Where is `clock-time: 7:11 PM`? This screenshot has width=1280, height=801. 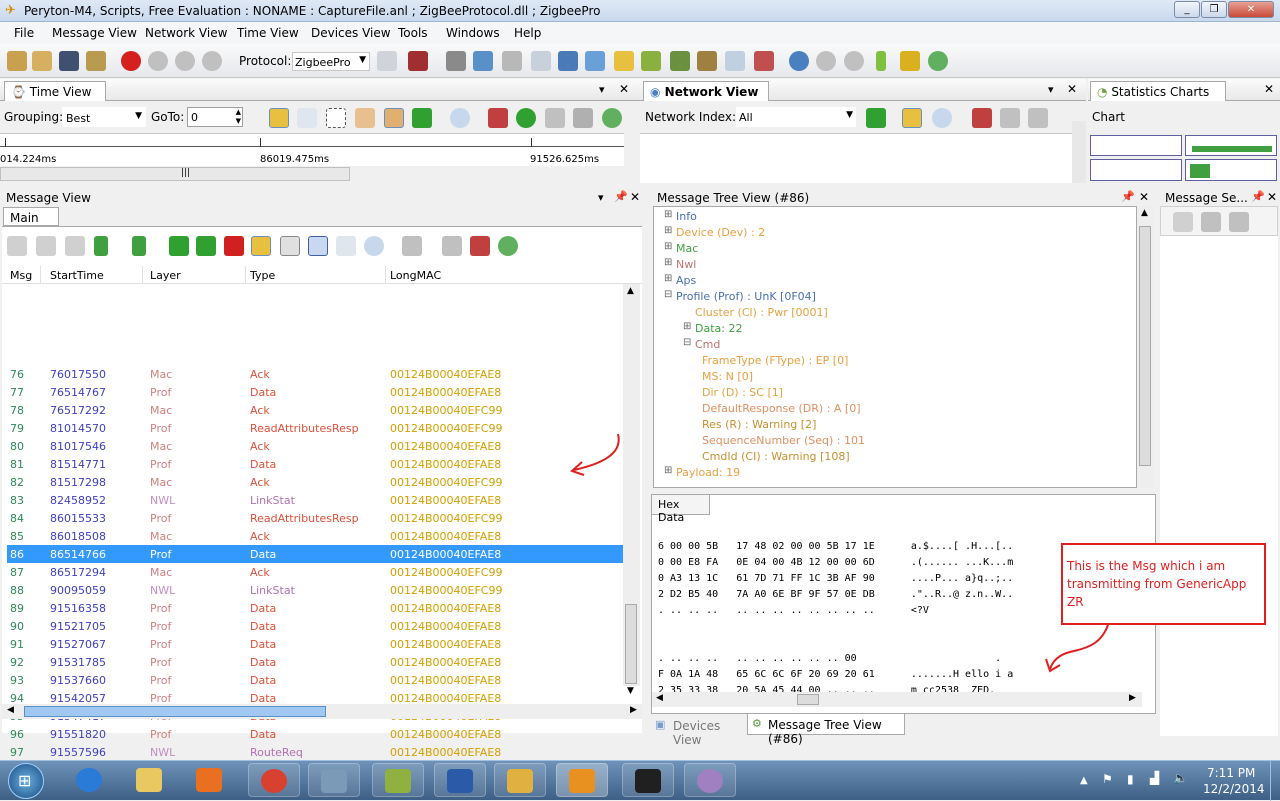 clock-time: 7:11 PM is located at coordinates (1231, 773).